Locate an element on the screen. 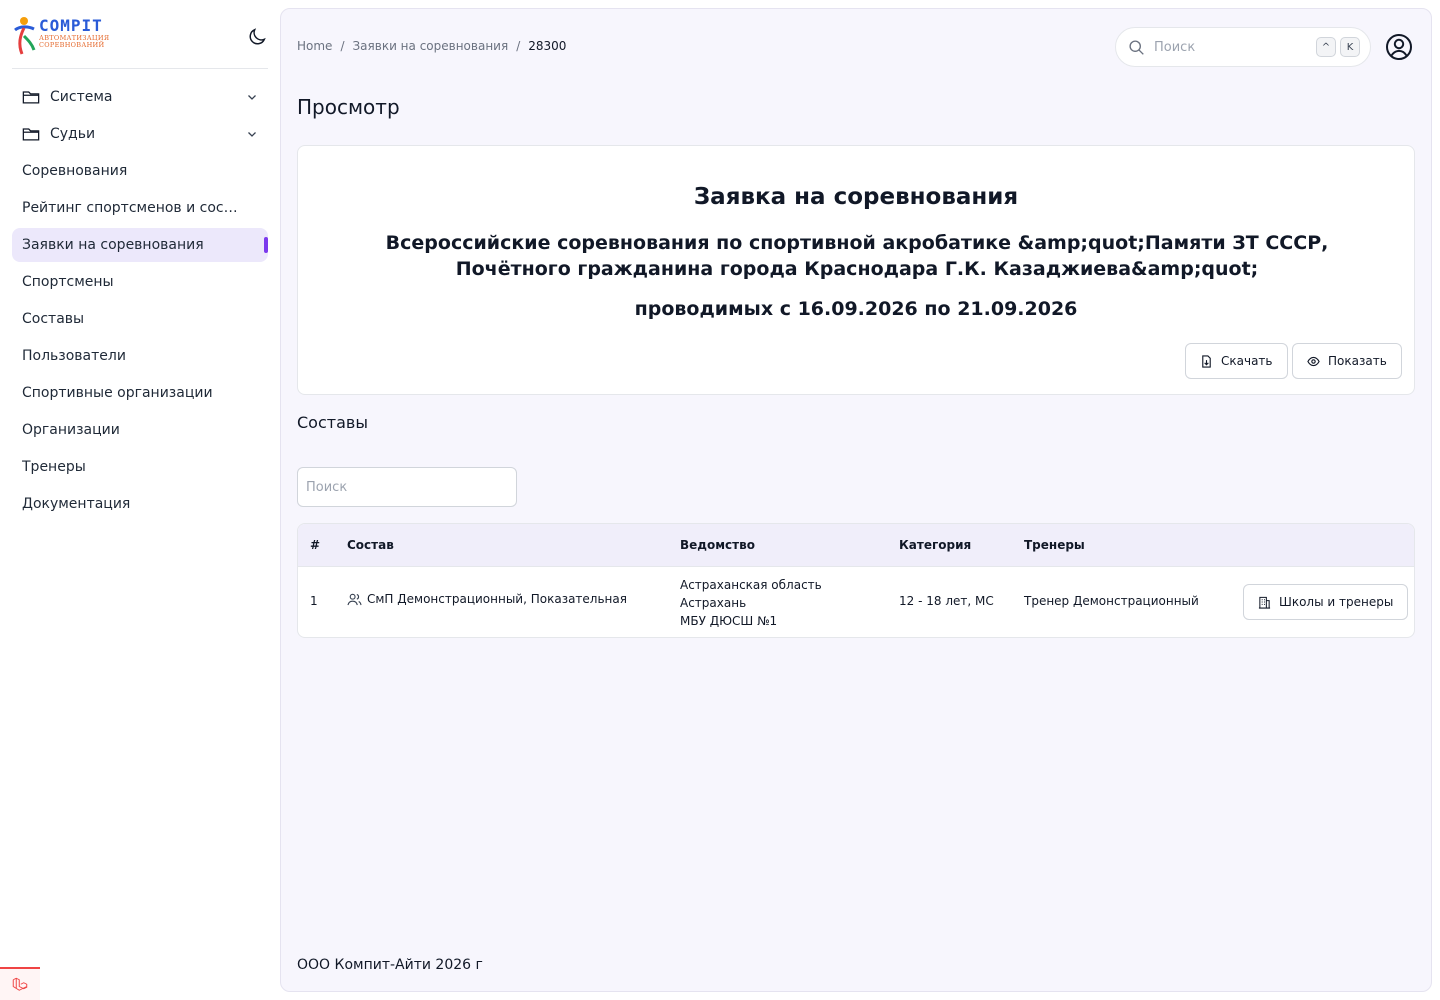 The width and height of the screenshot is (1440, 1000). breadcrumb-home: Home is located at coordinates (314, 46).